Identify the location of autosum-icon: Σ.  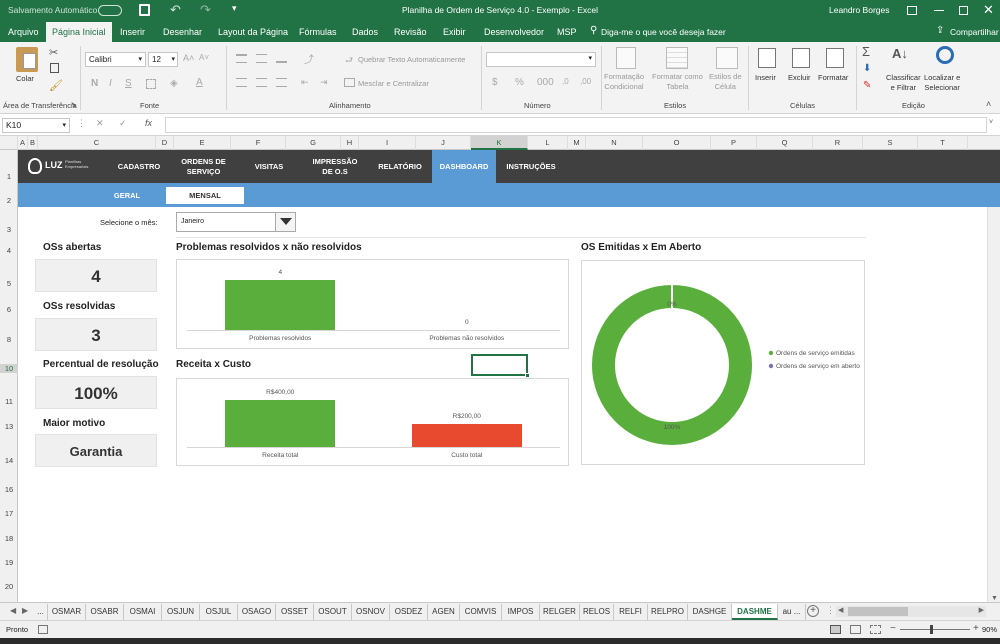
(866, 51).